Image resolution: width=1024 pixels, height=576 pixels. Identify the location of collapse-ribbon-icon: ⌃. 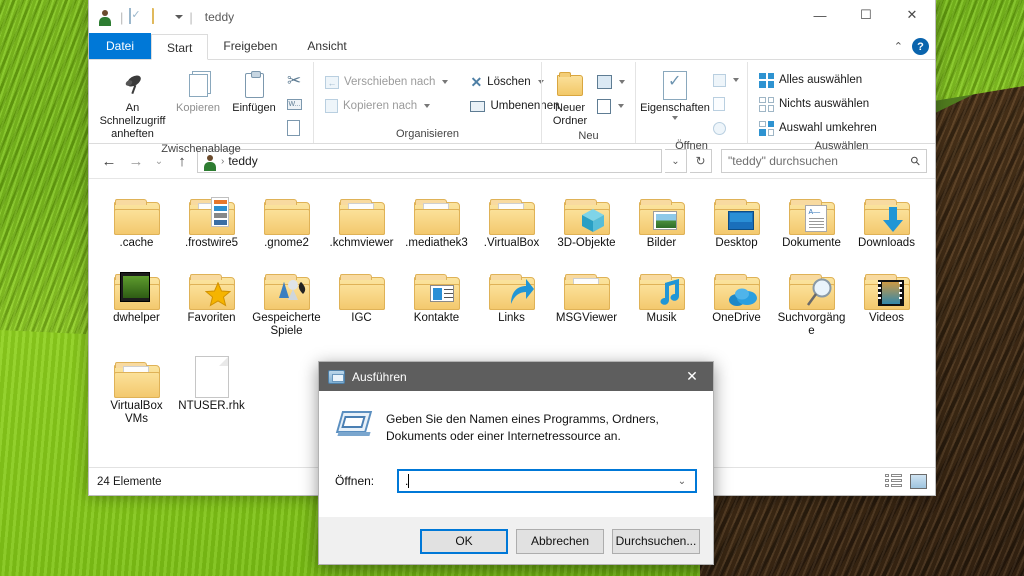
(898, 46).